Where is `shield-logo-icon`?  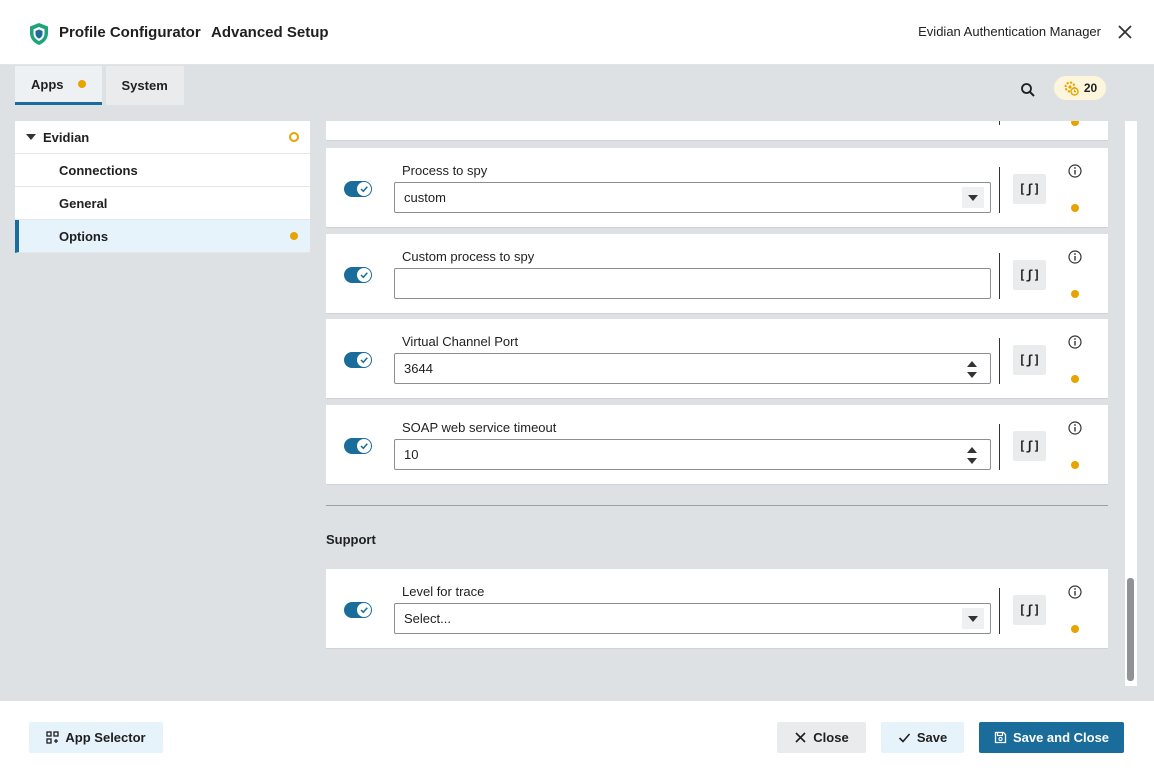
shield-logo-icon is located at coordinates (39, 34).